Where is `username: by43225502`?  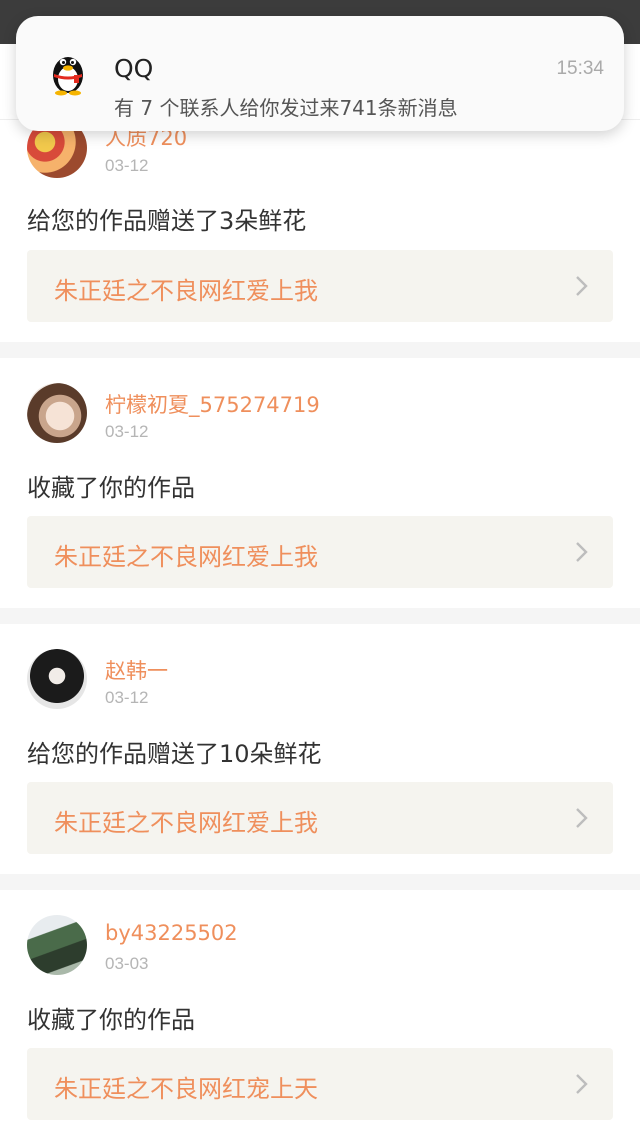
username: by43225502 is located at coordinates (171, 933).